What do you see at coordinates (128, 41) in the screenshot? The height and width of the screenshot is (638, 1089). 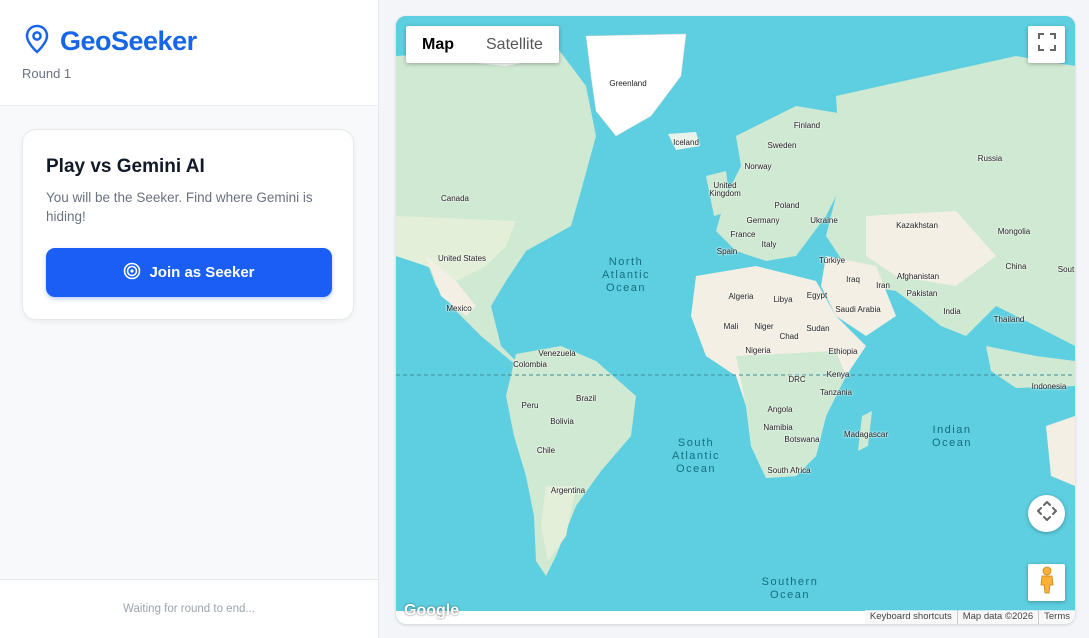 I see `app-title: GeoSeeker` at bounding box center [128, 41].